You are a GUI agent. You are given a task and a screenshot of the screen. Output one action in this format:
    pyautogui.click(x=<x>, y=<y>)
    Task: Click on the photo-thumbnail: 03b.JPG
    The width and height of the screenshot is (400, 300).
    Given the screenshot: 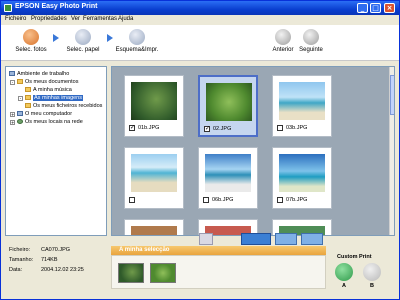 What is the action you would take?
    pyautogui.click(x=302, y=106)
    